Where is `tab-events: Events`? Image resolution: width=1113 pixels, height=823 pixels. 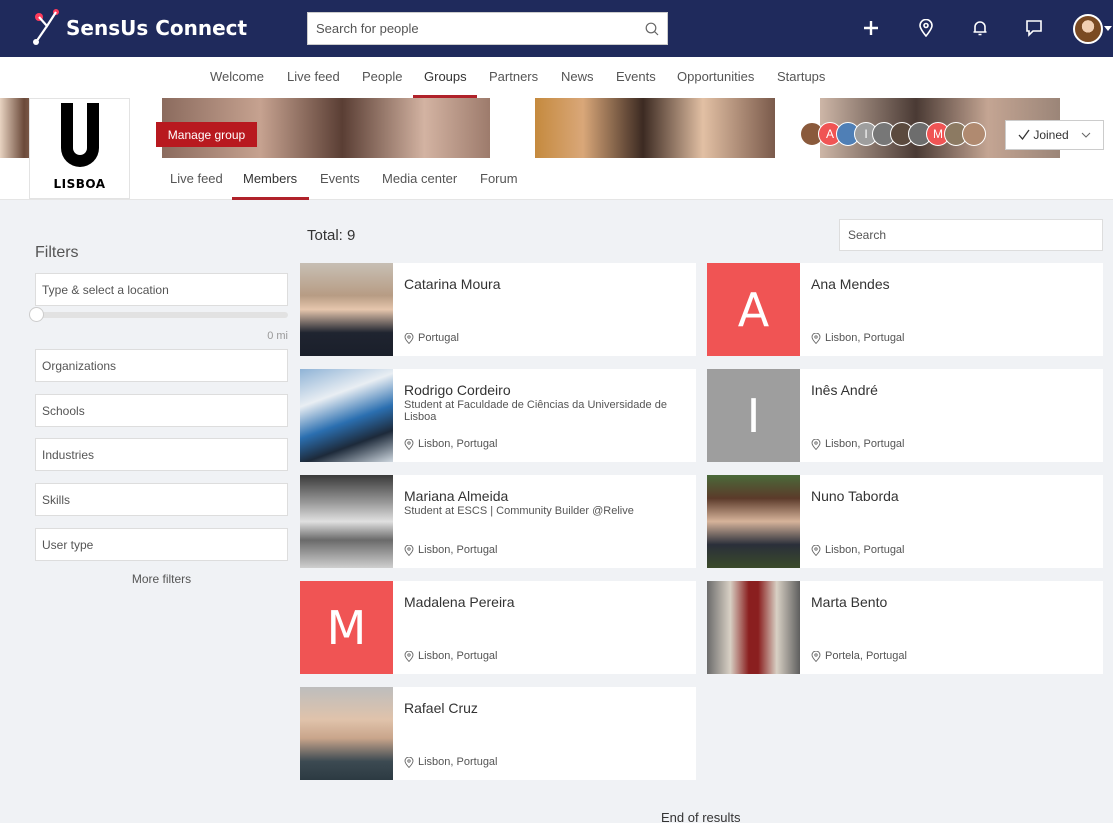
tab-events: Events is located at coordinates (340, 178).